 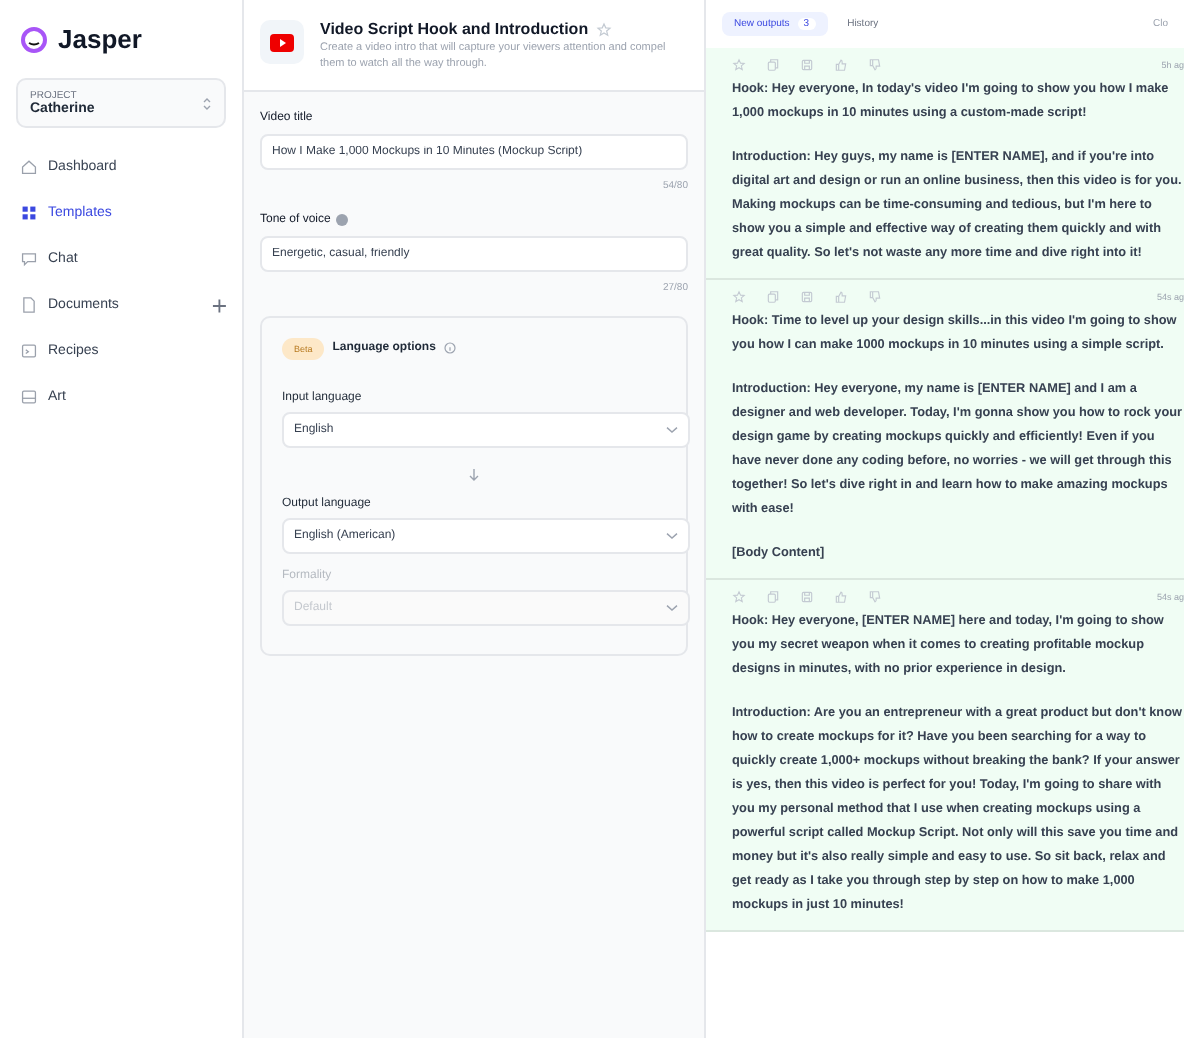 I want to click on brand-name: Jasper, so click(x=100, y=39).